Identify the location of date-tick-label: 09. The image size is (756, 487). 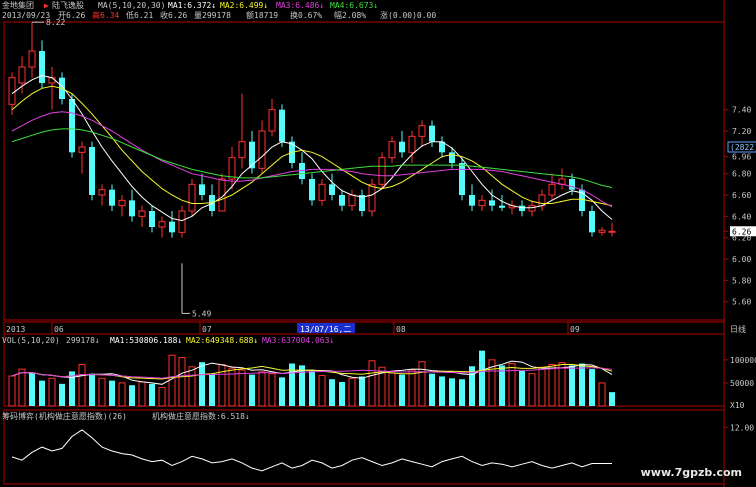
(575, 329).